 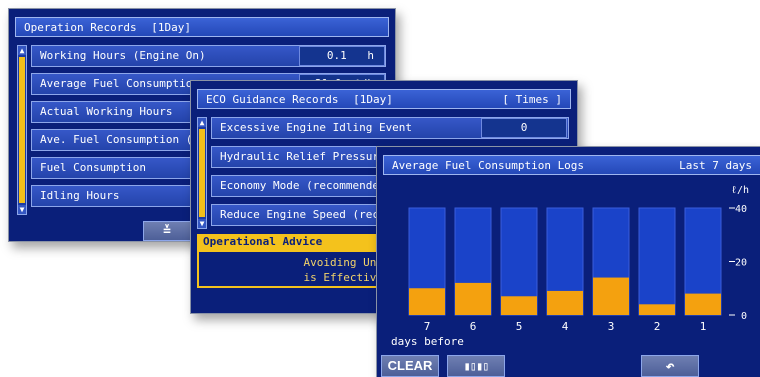 What do you see at coordinates (316, 127) in the screenshot?
I see `row-label: Excessive Engine Idling Event` at bounding box center [316, 127].